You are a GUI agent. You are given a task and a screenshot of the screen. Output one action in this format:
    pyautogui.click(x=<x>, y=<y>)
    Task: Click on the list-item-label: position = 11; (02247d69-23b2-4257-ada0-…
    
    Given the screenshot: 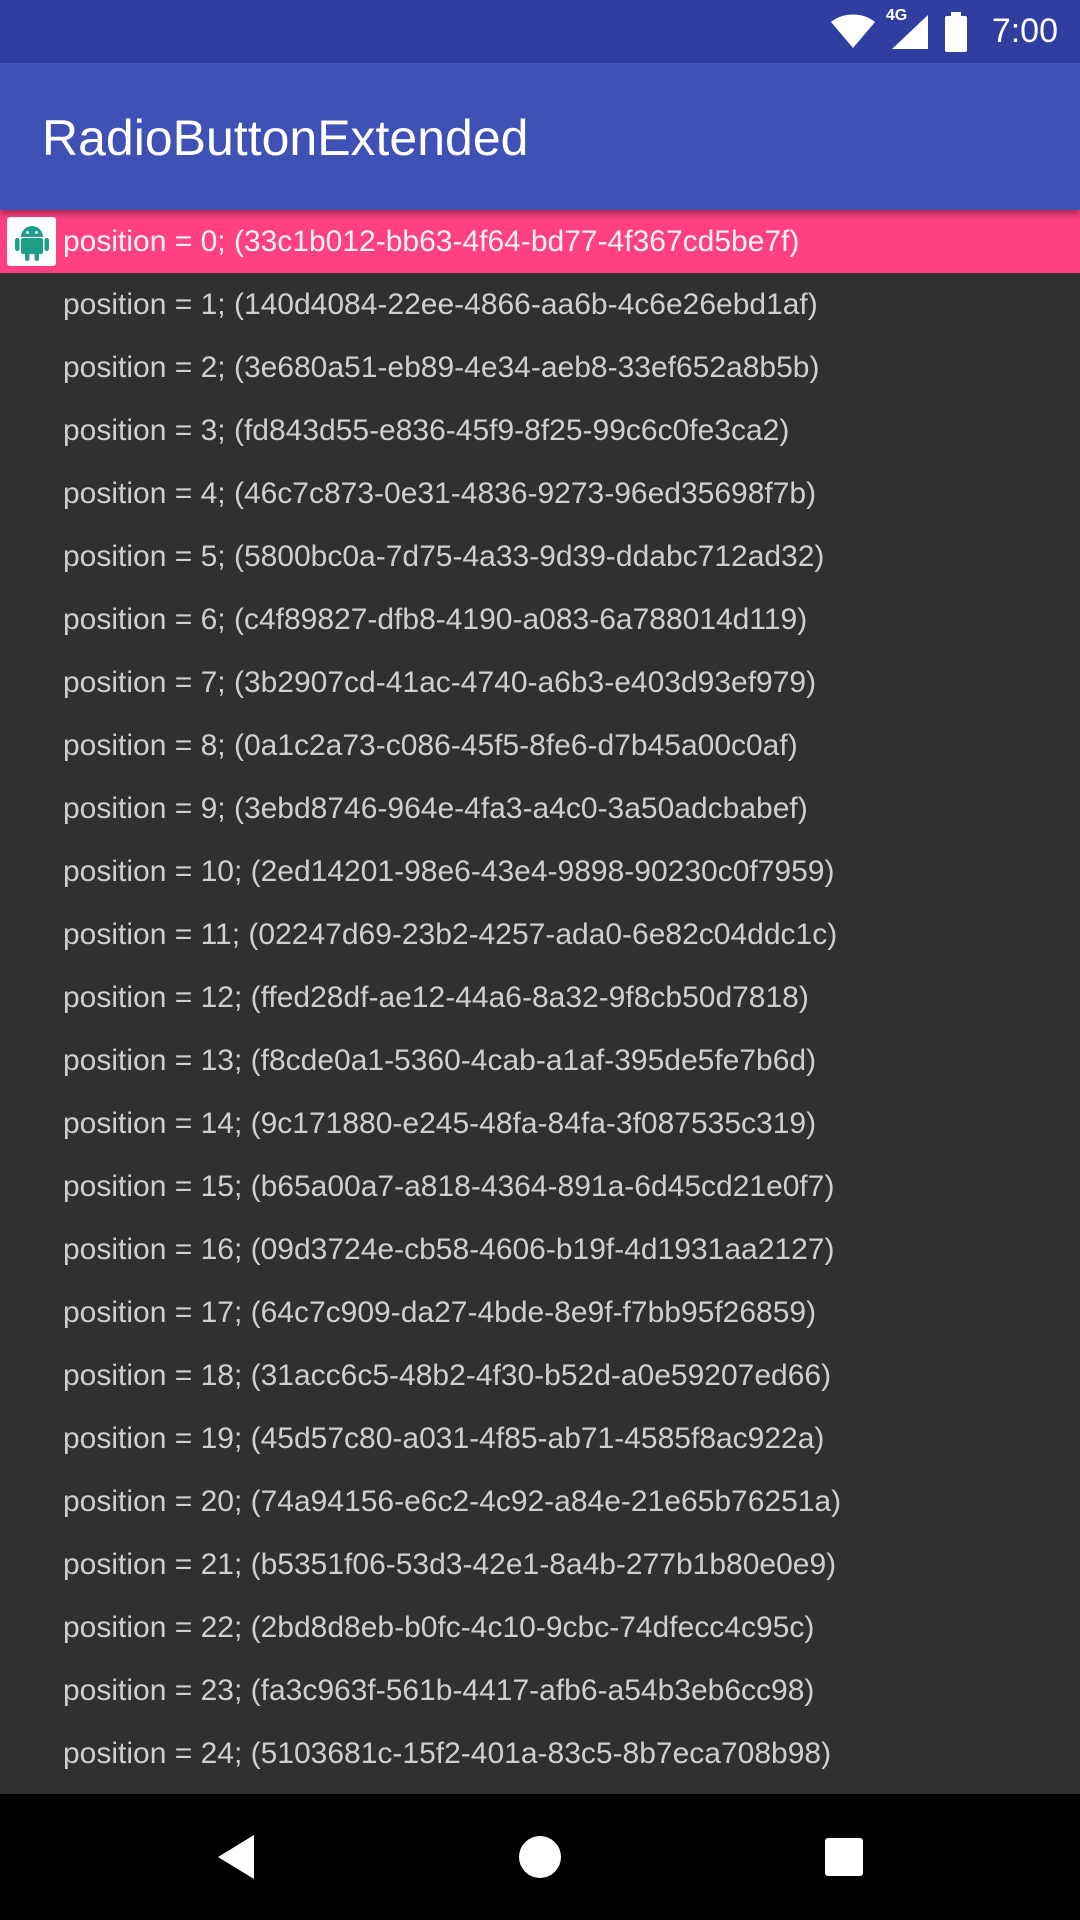 What is the action you would take?
    pyautogui.click(x=450, y=934)
    